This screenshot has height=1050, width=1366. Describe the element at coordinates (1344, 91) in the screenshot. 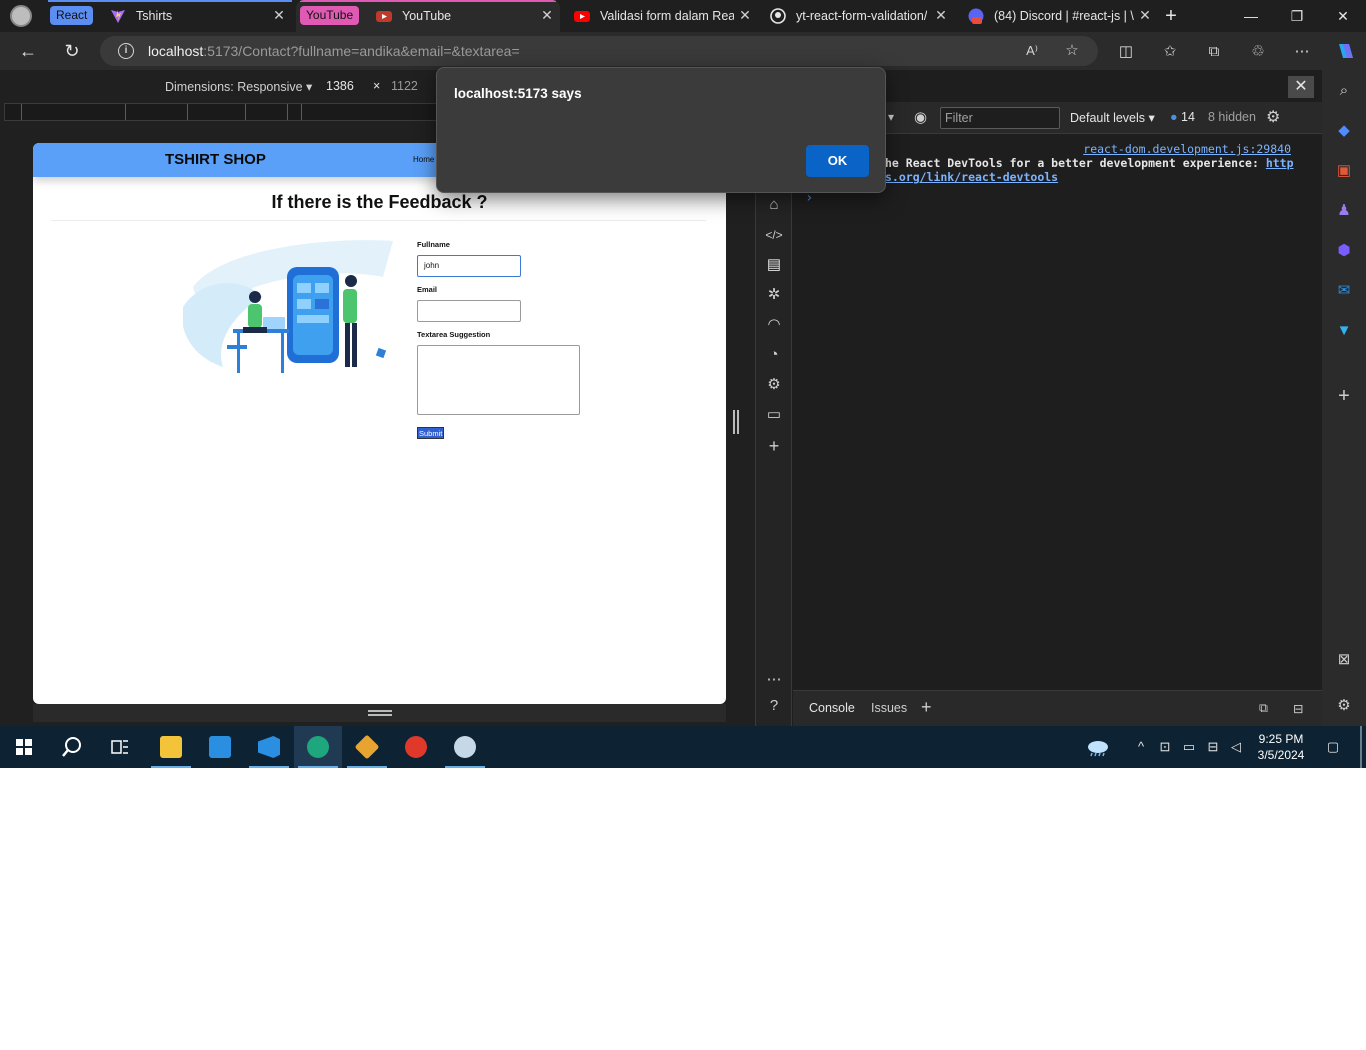

I see `search-icon: ⌕` at that location.